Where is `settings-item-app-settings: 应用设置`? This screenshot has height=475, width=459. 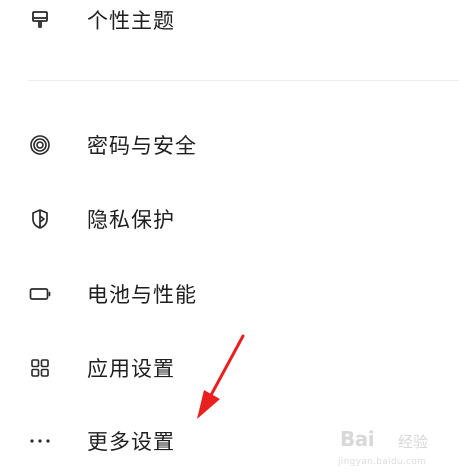
settings-item-app-settings: 应用设置 is located at coordinates (229, 368).